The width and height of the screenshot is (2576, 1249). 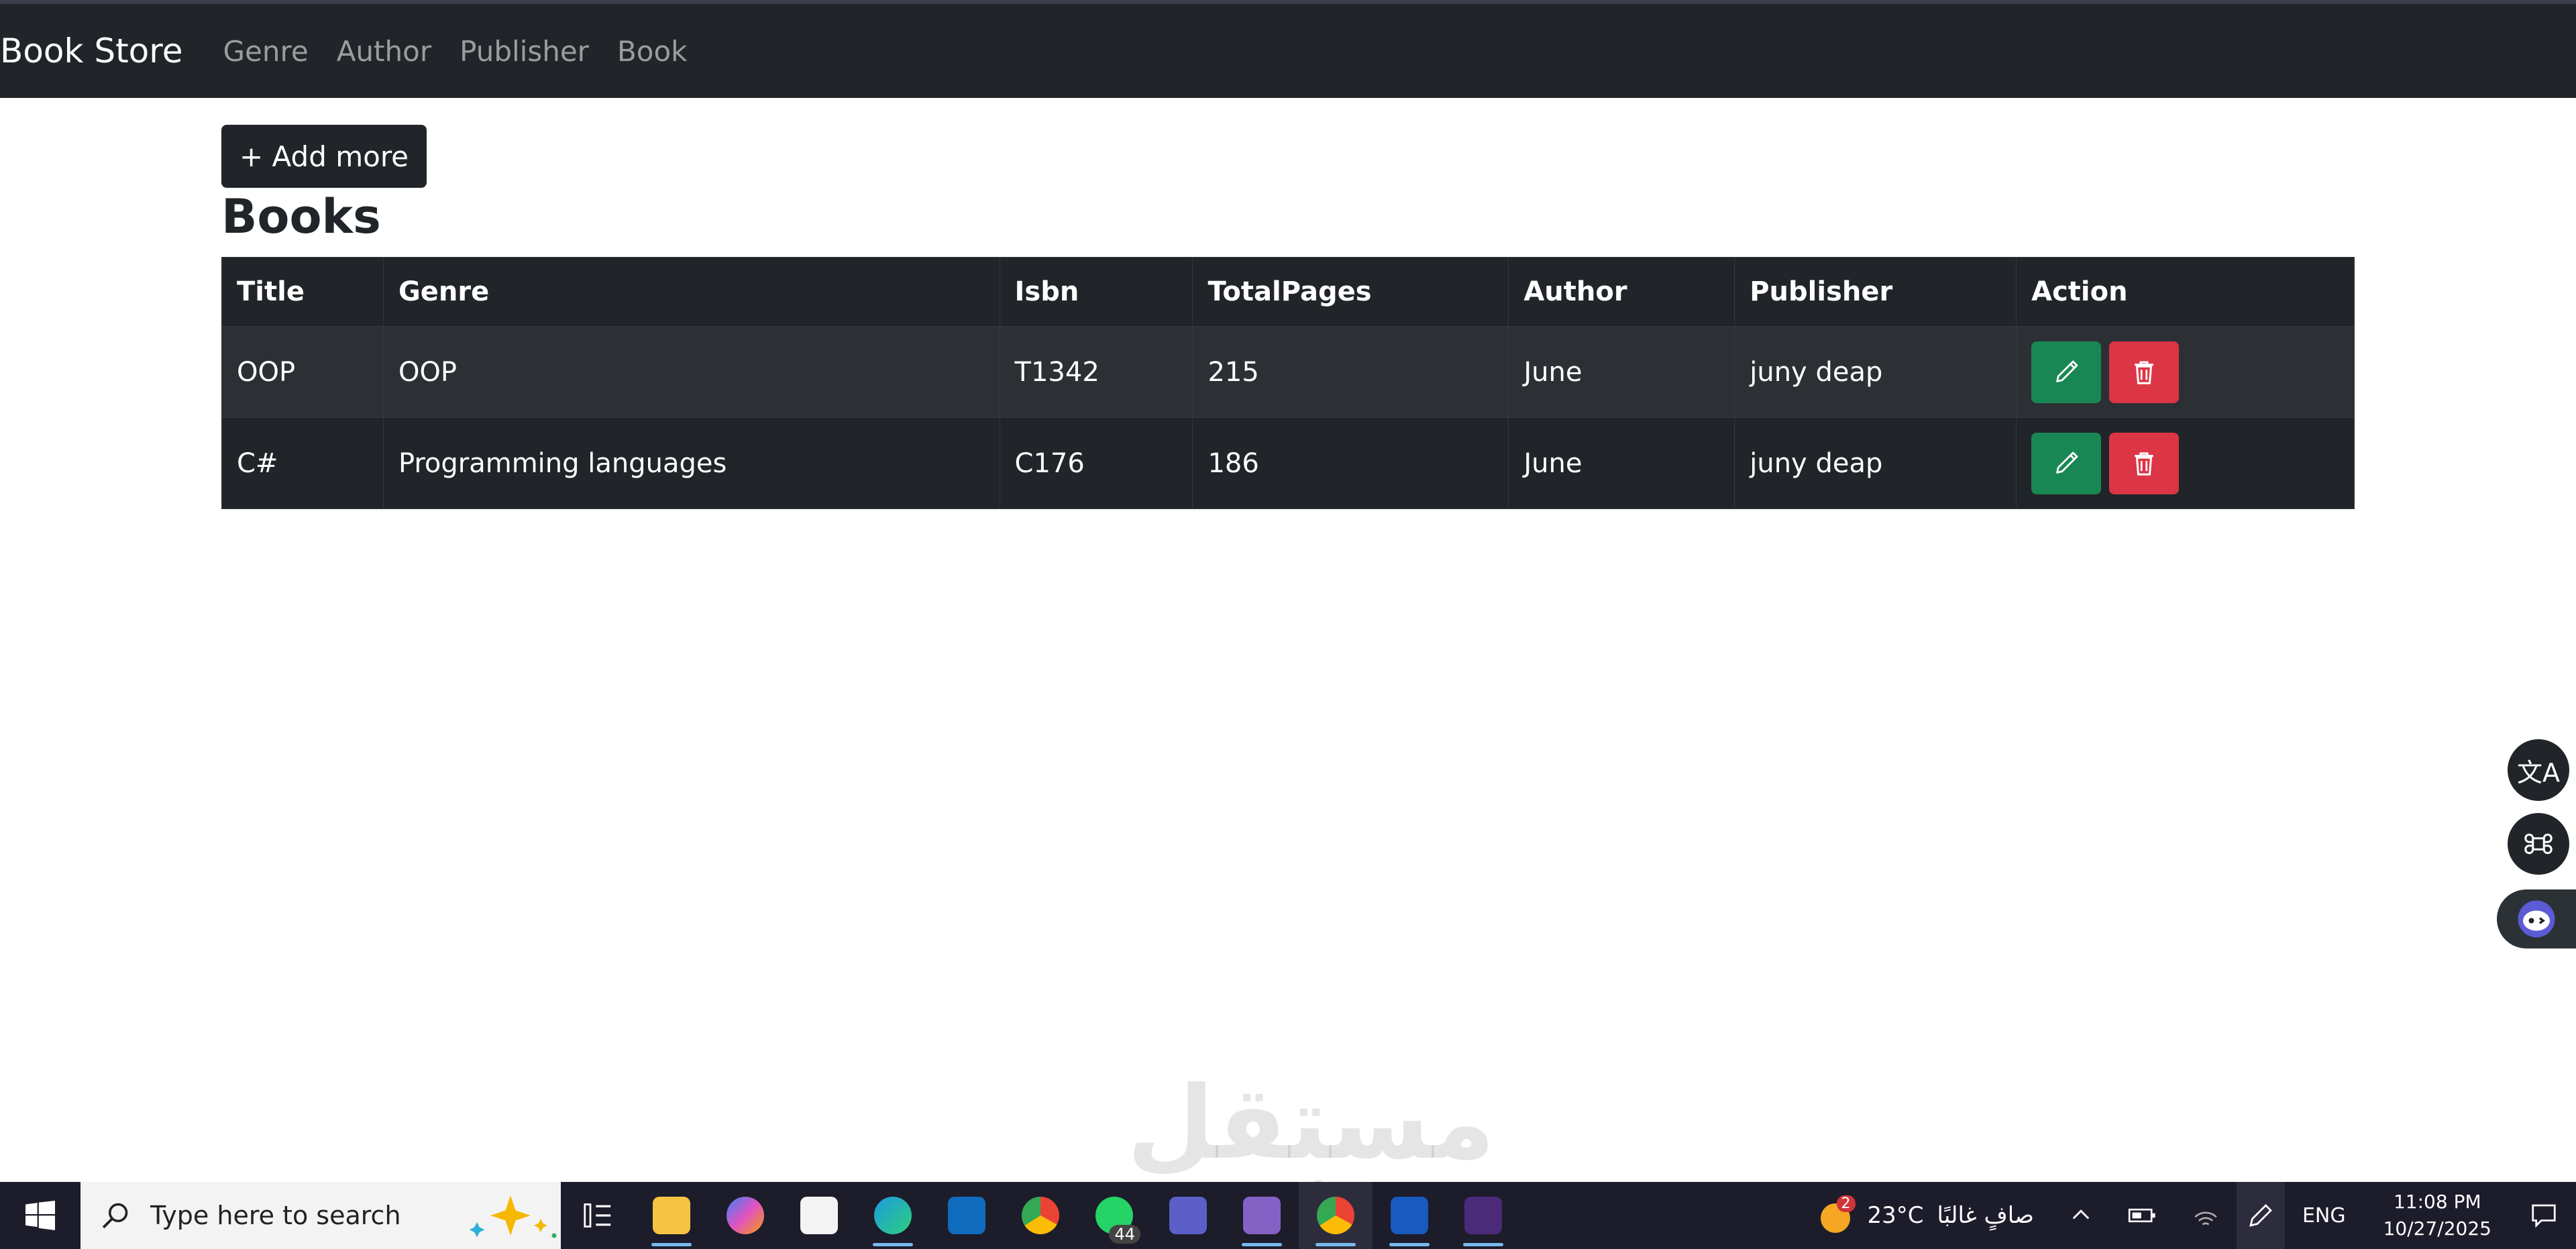 What do you see at coordinates (691, 372) in the screenshot?
I see `cell-genre: OOP` at bounding box center [691, 372].